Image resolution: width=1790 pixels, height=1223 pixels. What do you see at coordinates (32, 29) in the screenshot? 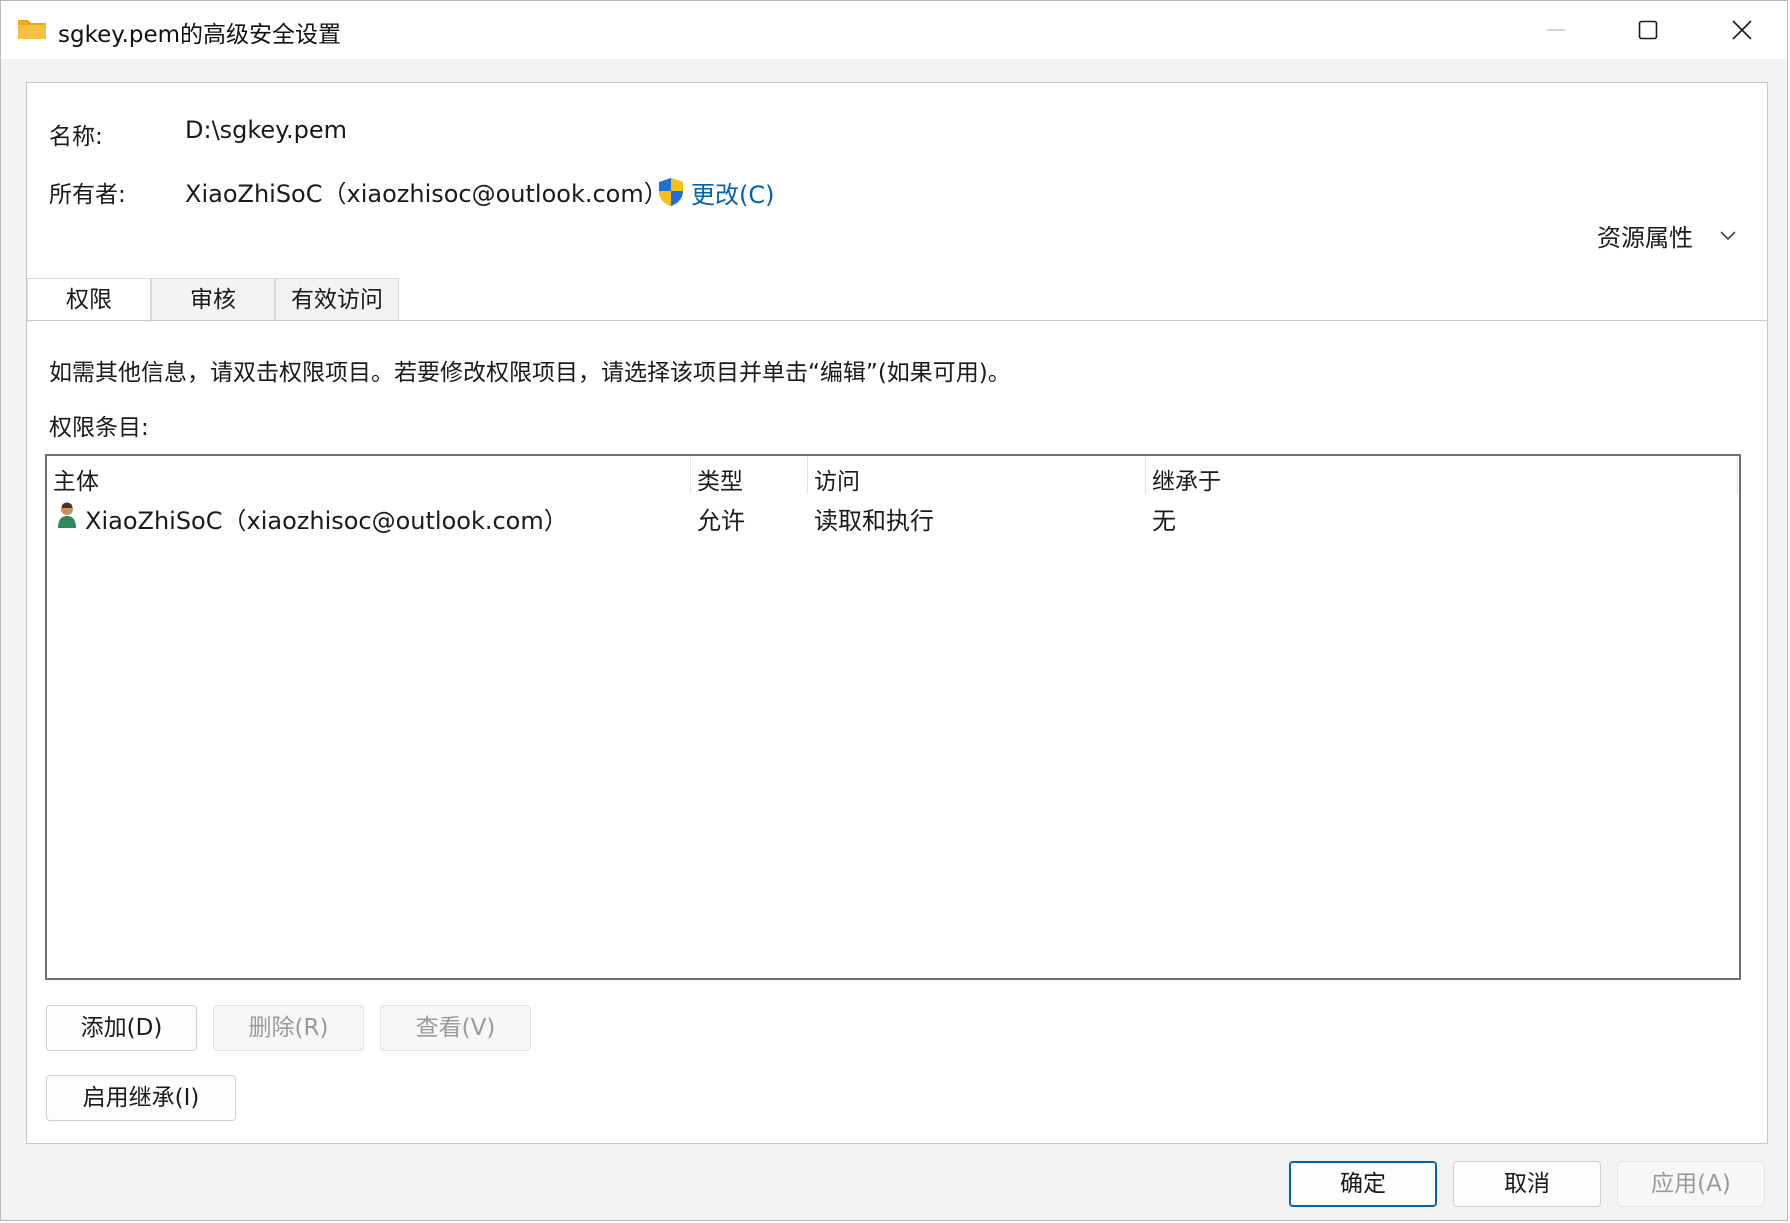
I see `folder-icon` at bounding box center [32, 29].